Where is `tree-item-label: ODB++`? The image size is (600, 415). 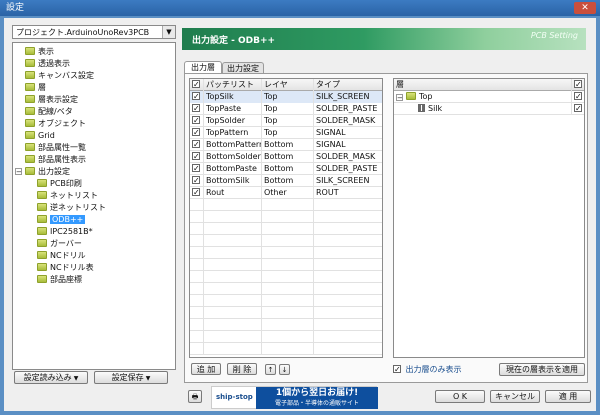
tree-item-label: ODB++ is located at coordinates (68, 219).